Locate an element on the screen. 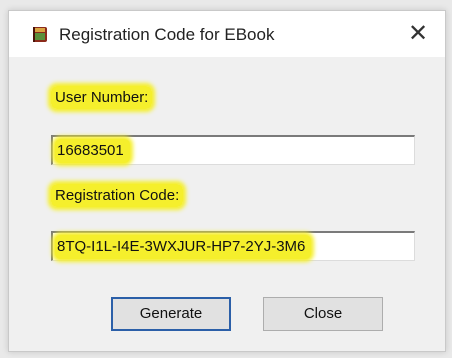  user-number-label: User Number: is located at coordinates (102, 97).